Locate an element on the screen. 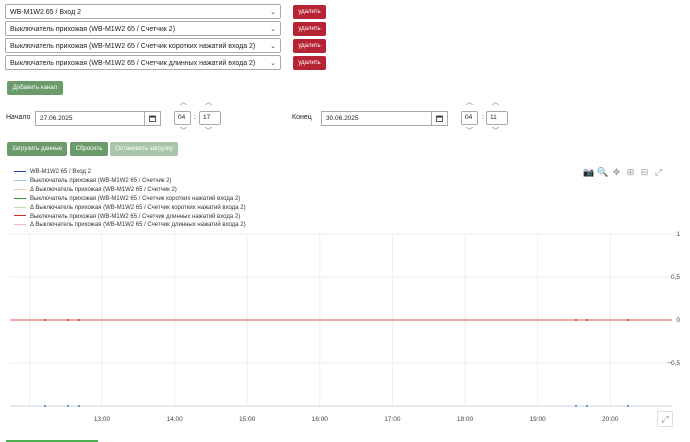  x-tick-label: 15:00 is located at coordinates (247, 419).